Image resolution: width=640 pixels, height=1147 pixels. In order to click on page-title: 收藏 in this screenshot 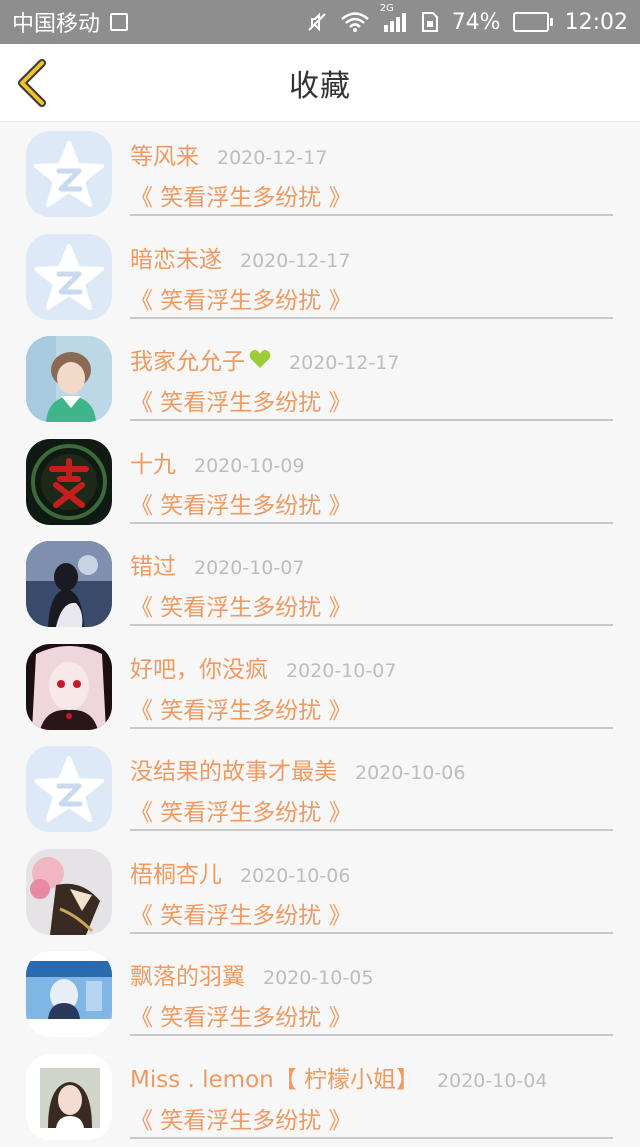, I will do `click(320, 82)`.